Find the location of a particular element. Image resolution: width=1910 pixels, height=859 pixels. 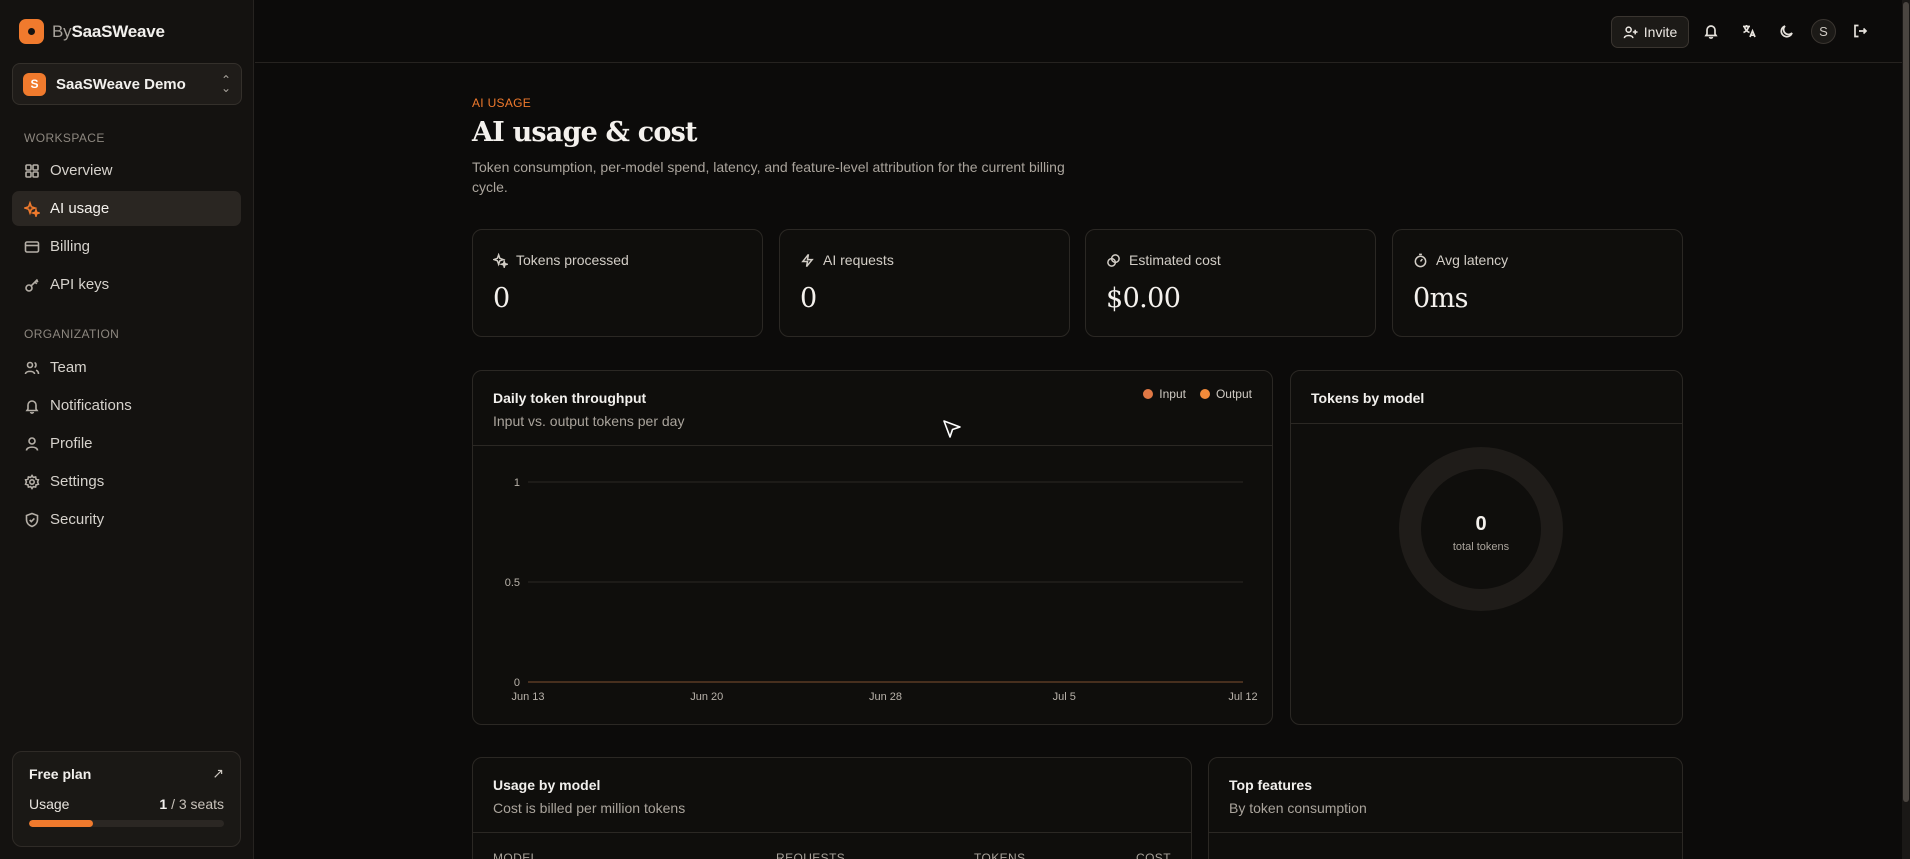

sidebar-item-profile: Profile is located at coordinates (126, 443).